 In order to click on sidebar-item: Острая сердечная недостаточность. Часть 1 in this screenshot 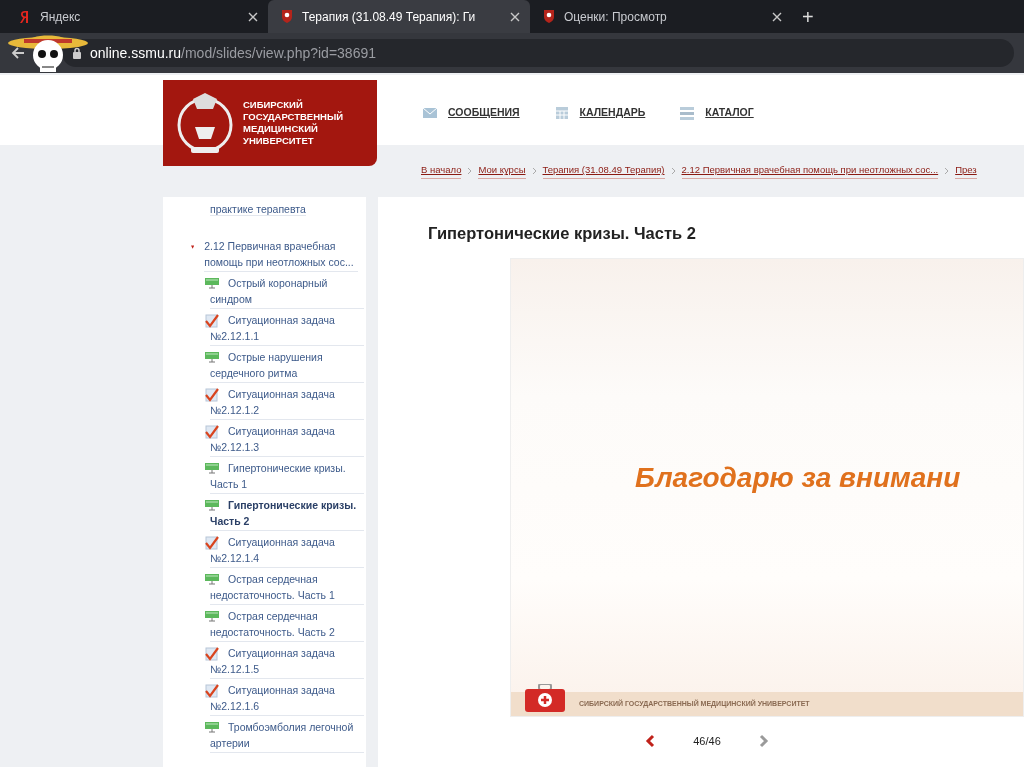, I will do `click(287, 587)`.